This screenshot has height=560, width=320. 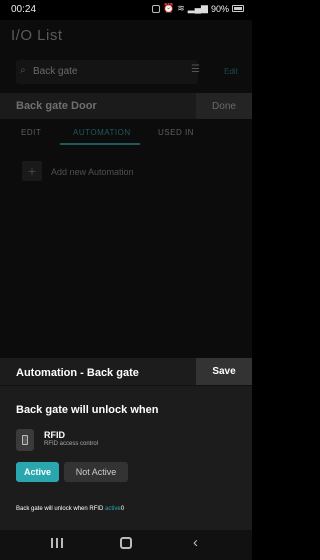 What do you see at coordinates (31, 132) in the screenshot?
I see `tab-edit: EDIT` at bounding box center [31, 132].